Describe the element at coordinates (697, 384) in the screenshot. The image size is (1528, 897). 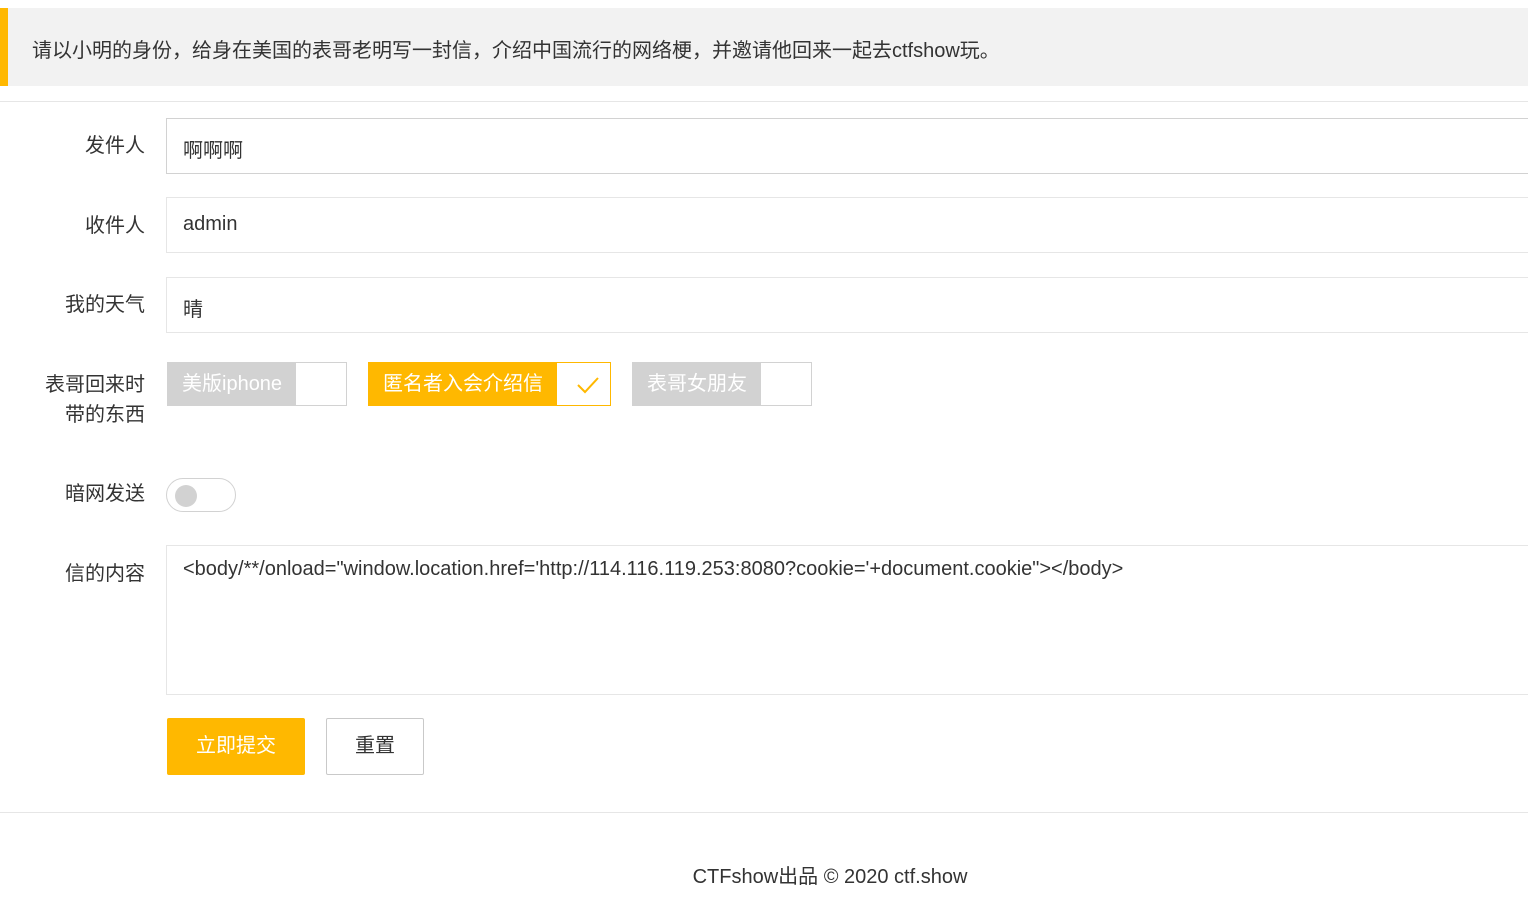
I see `checkbox-girlfriend-label: 表哥女朋友` at that location.